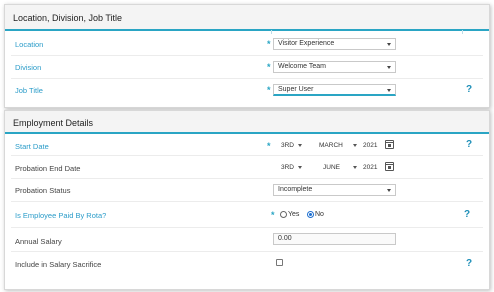 The width and height of the screenshot is (494, 292). What do you see at coordinates (370, 167) in the screenshot?
I see `probation-year: 2021` at bounding box center [370, 167].